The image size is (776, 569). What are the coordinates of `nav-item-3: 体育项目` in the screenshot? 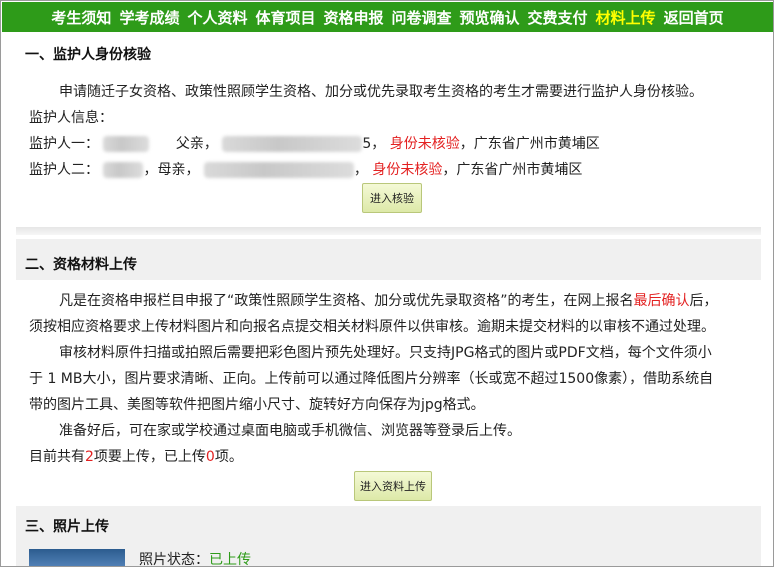 It's located at (285, 17).